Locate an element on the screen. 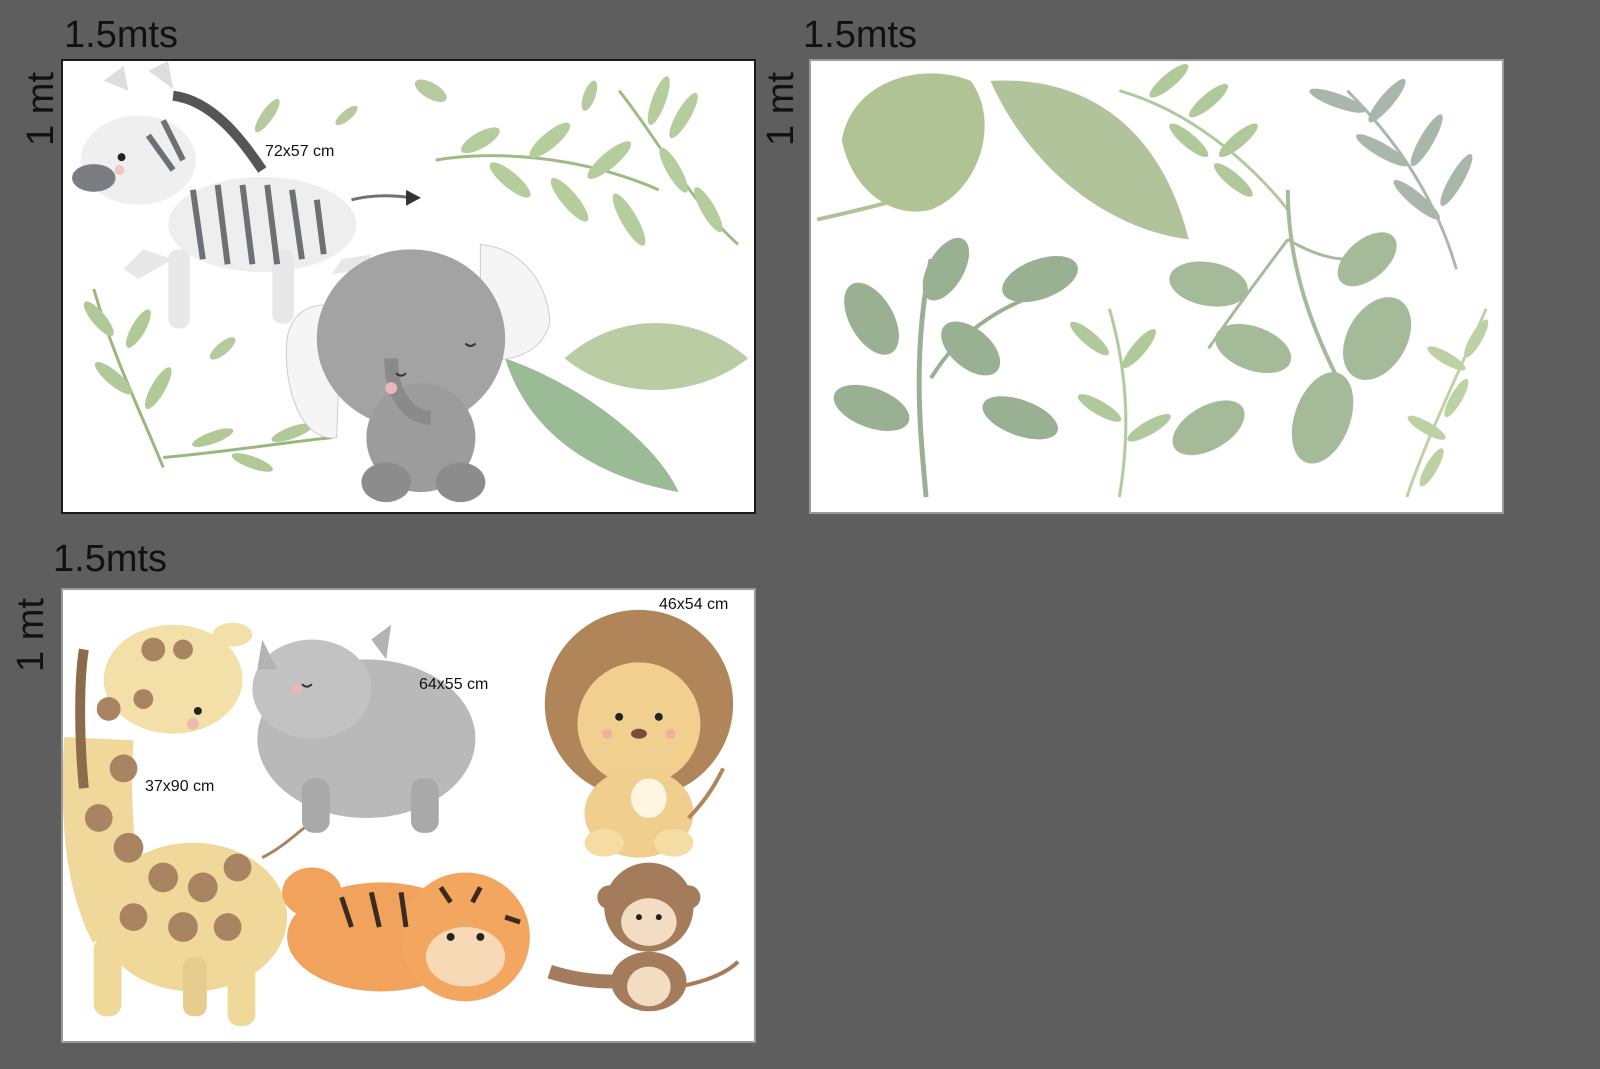 The image size is (1600, 1069). panel-2-width-label: 1.5mts is located at coordinates (860, 35).